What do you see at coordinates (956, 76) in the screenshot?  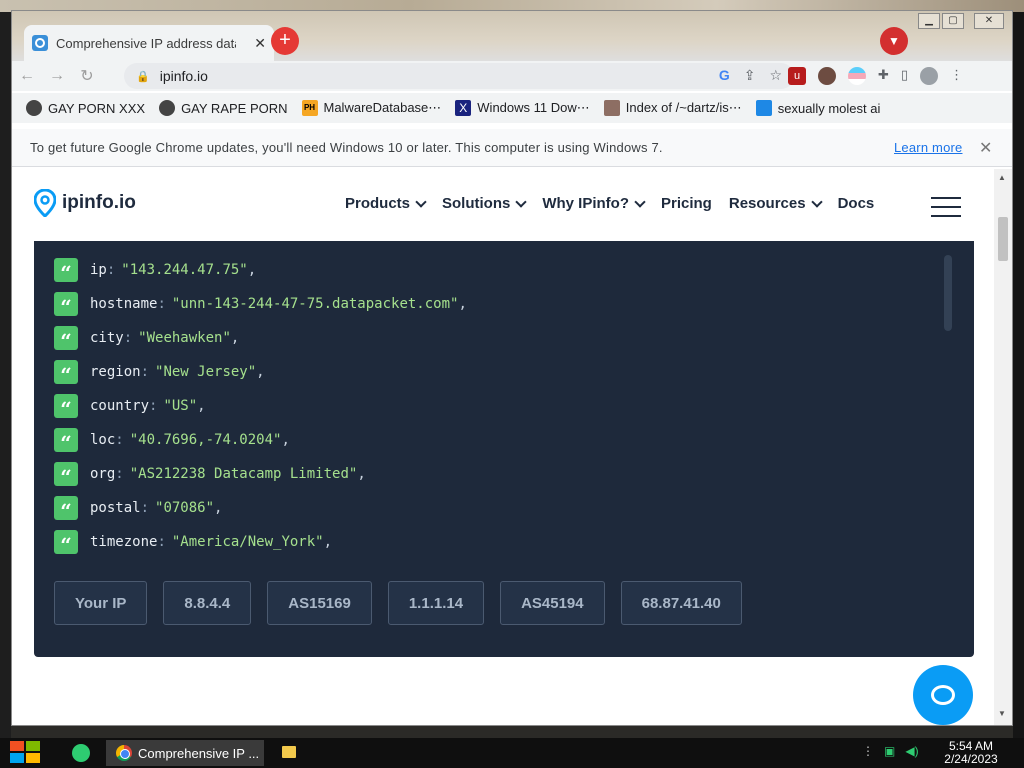 I see `menu-kebab-icon: ⋮` at bounding box center [956, 76].